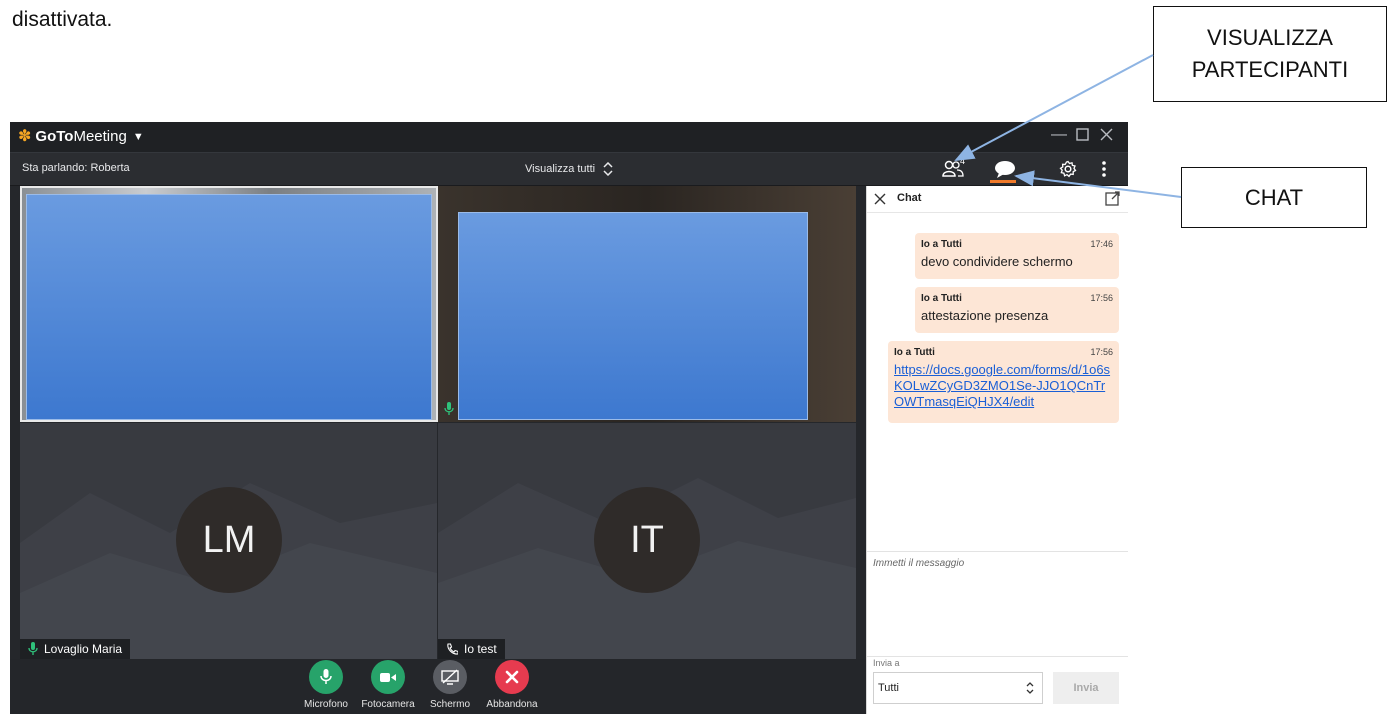  Describe the element at coordinates (560, 169) in the screenshot. I see `view-all-label: Visualizza tutti` at that location.